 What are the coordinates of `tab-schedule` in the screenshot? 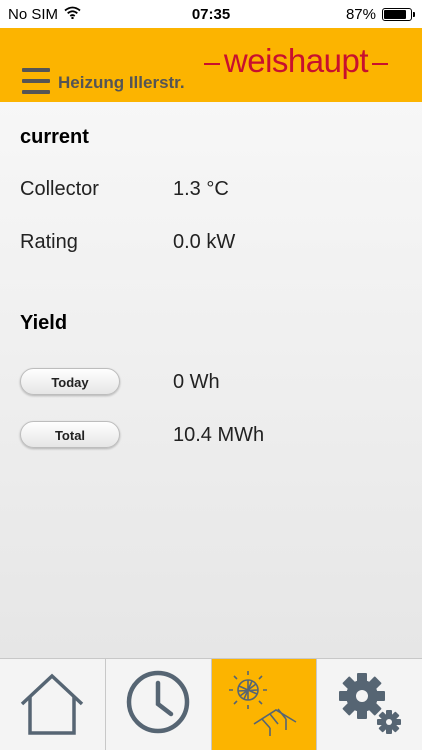 It's located at (159, 704).